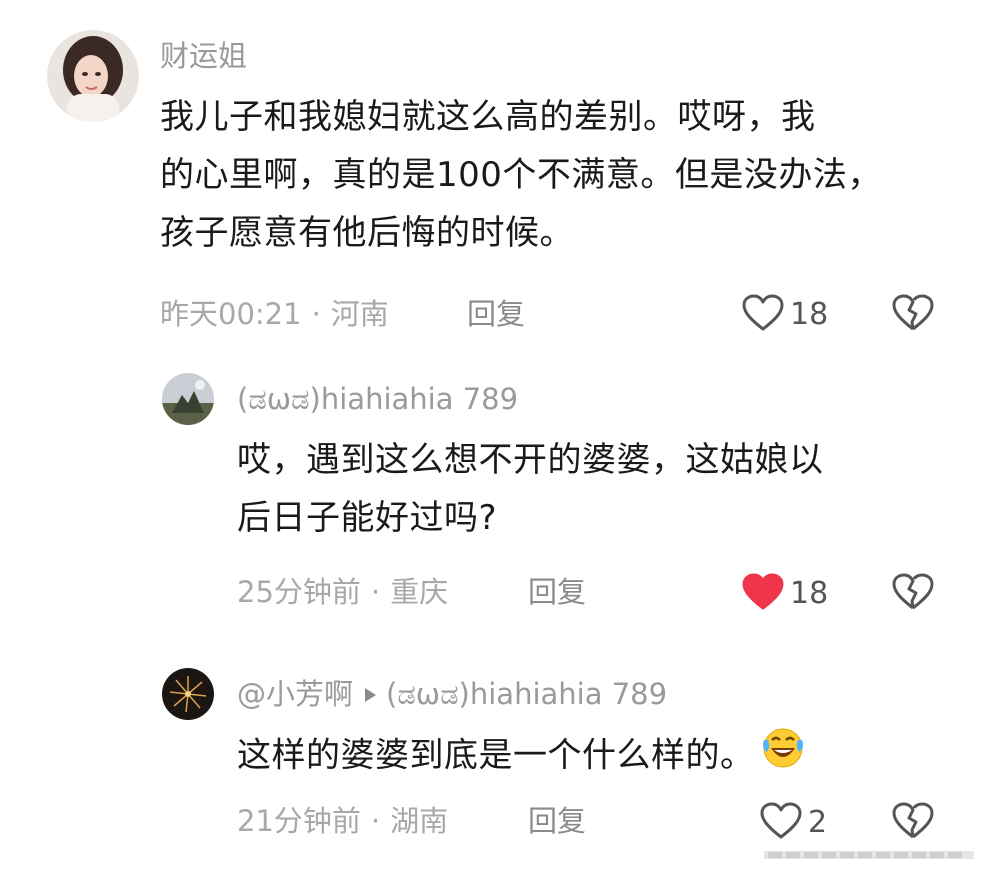  Describe the element at coordinates (295, 694) in the screenshot. I see `reply-author: @小芳啊` at that location.